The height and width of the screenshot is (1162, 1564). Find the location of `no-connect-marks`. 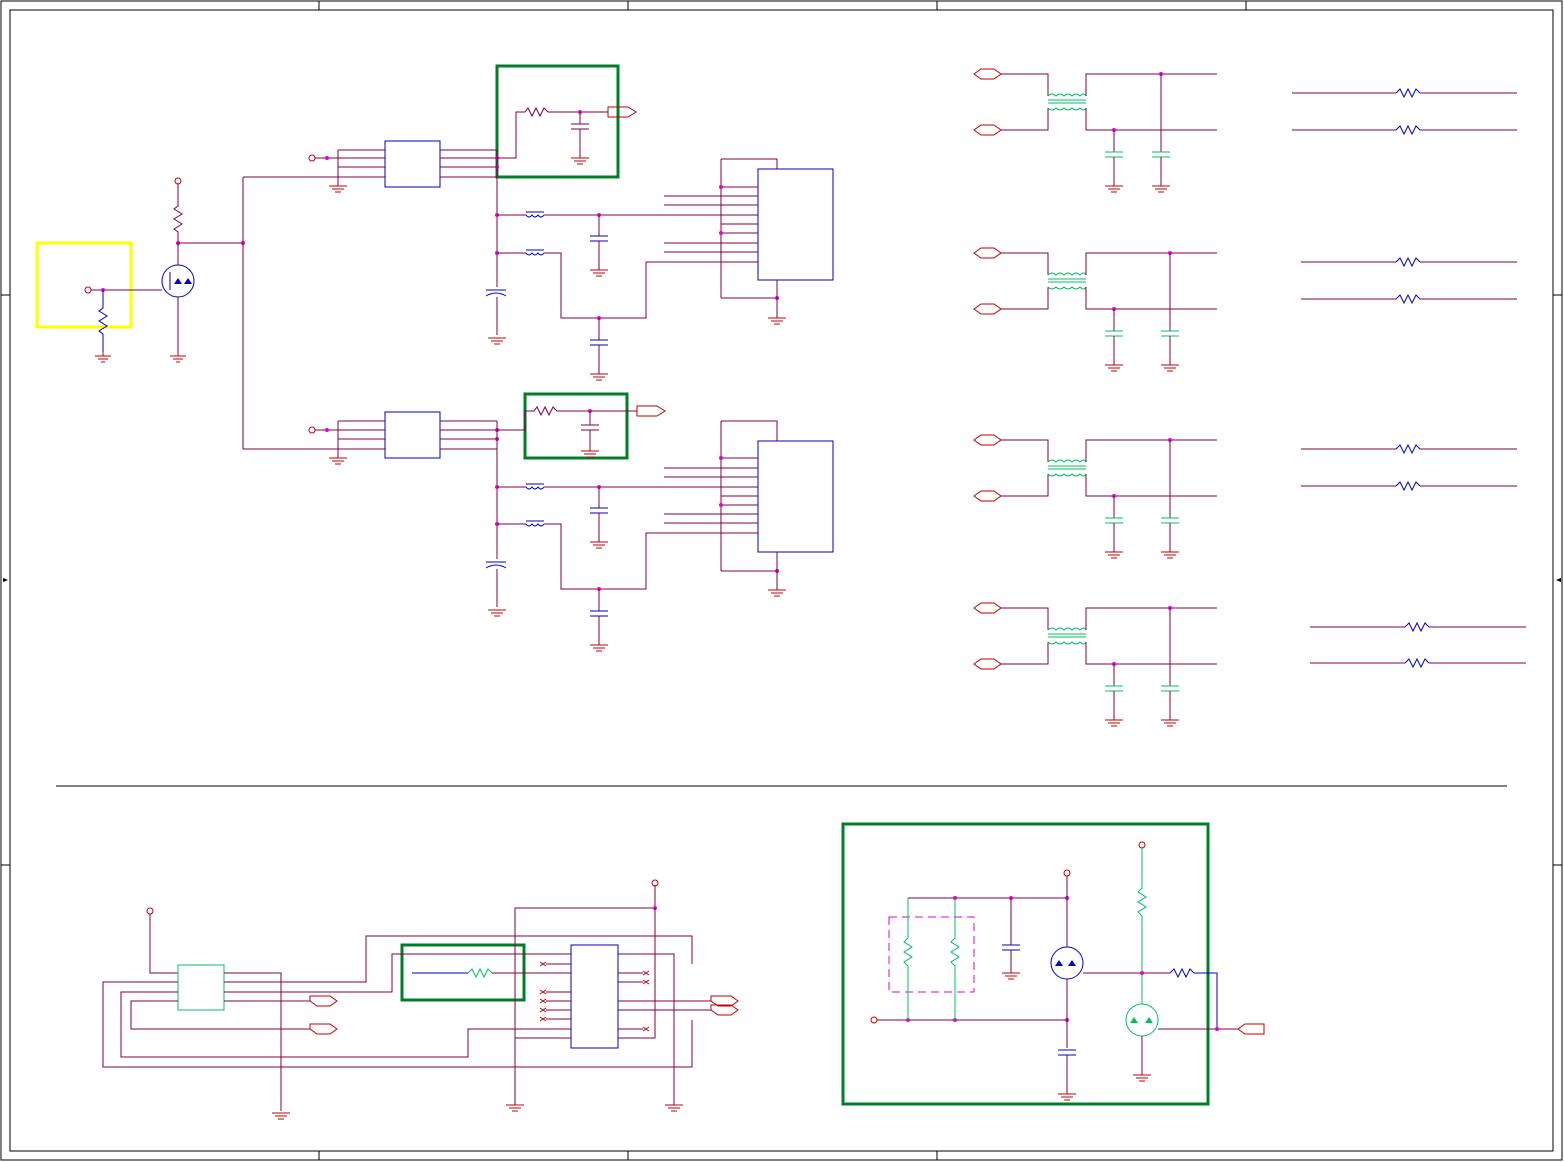

no-connect-marks is located at coordinates (594, 996).